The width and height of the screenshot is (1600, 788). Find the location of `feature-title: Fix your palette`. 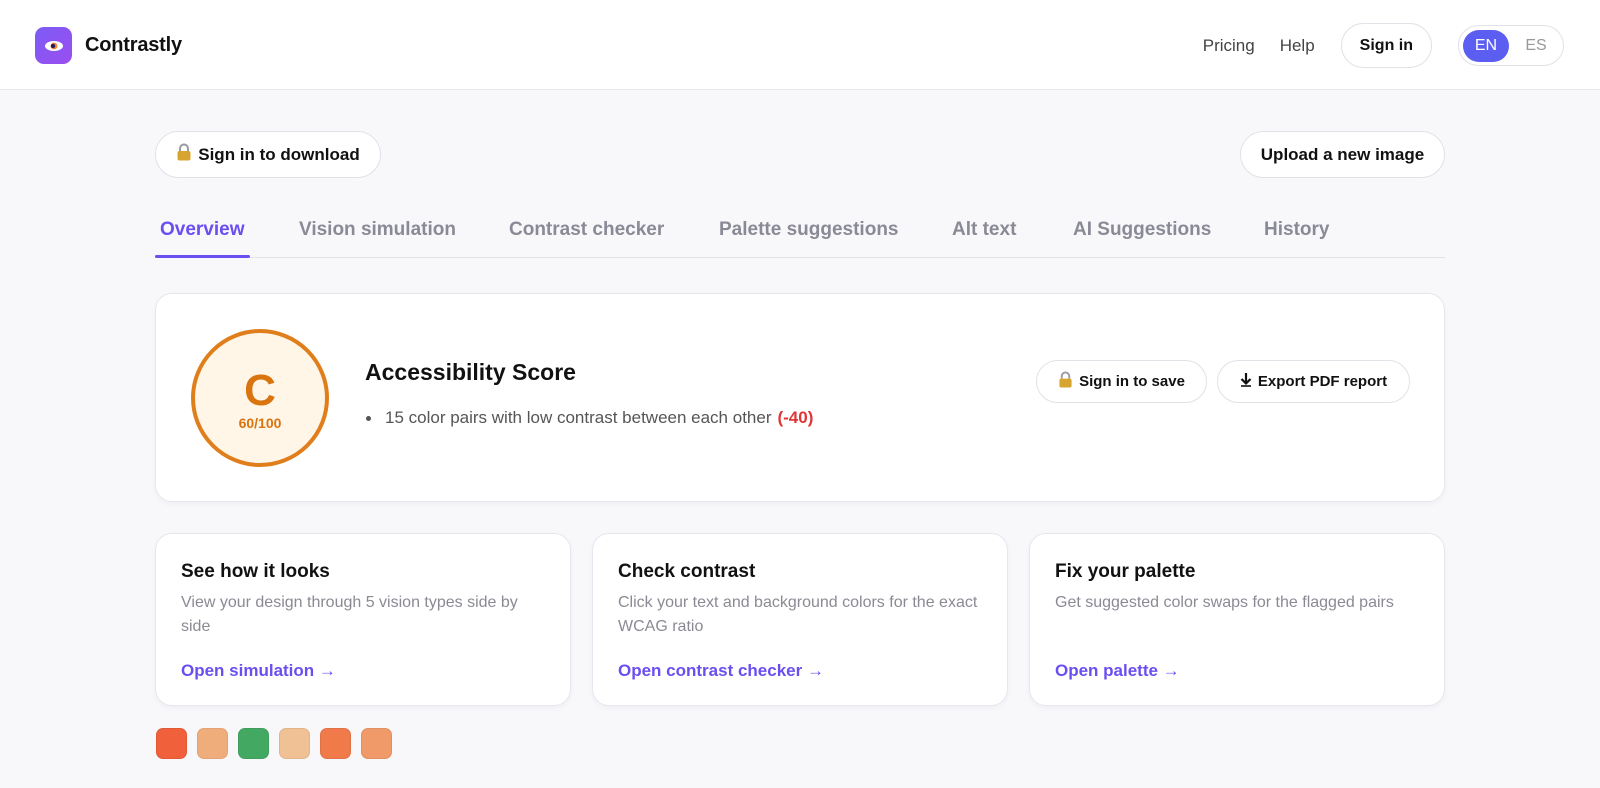

feature-title: Fix your palette is located at coordinates (1125, 571).